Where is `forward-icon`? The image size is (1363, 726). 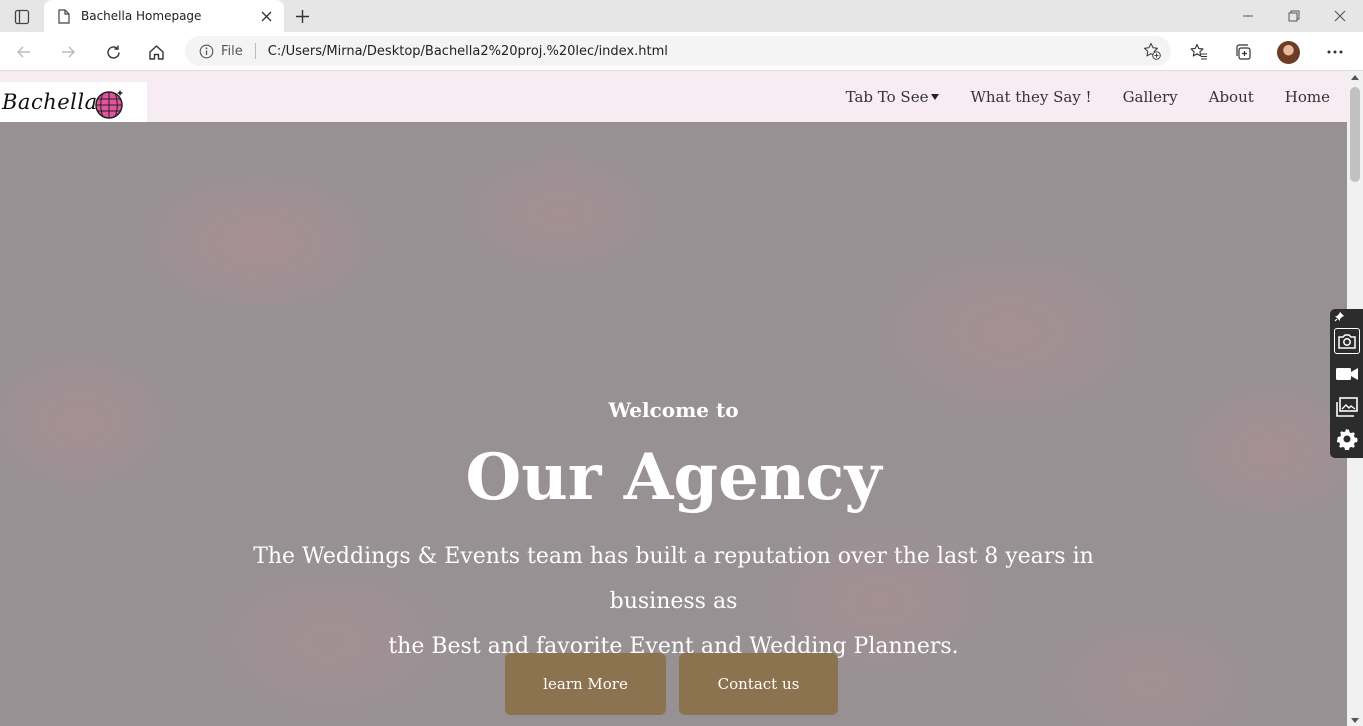 forward-icon is located at coordinates (68, 52).